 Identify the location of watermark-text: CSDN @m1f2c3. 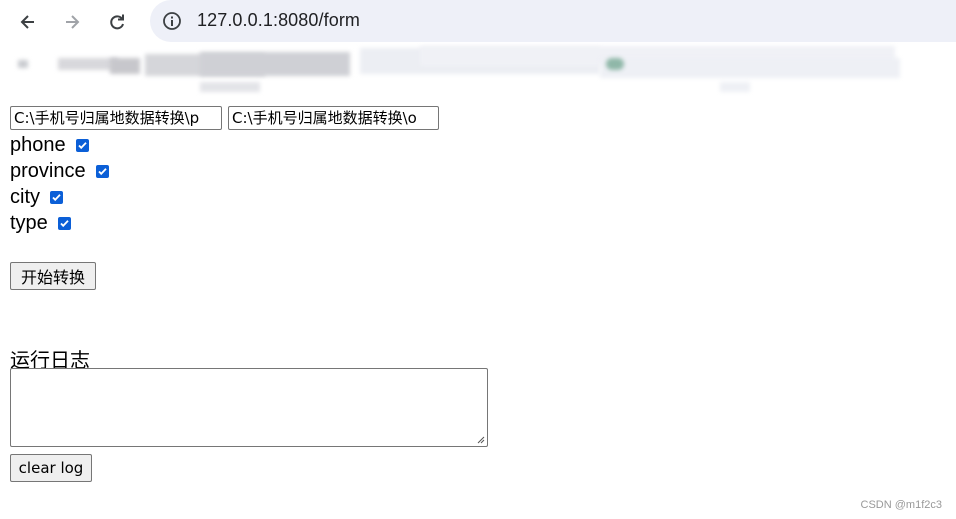
(901, 505).